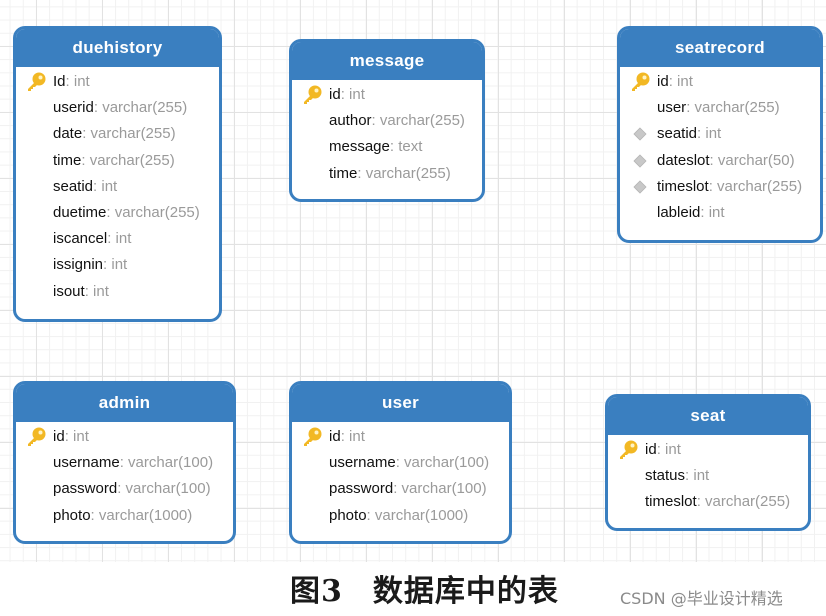 This screenshot has height=616, width=826. Describe the element at coordinates (387, 61) in the screenshot. I see `table-header: message` at that location.